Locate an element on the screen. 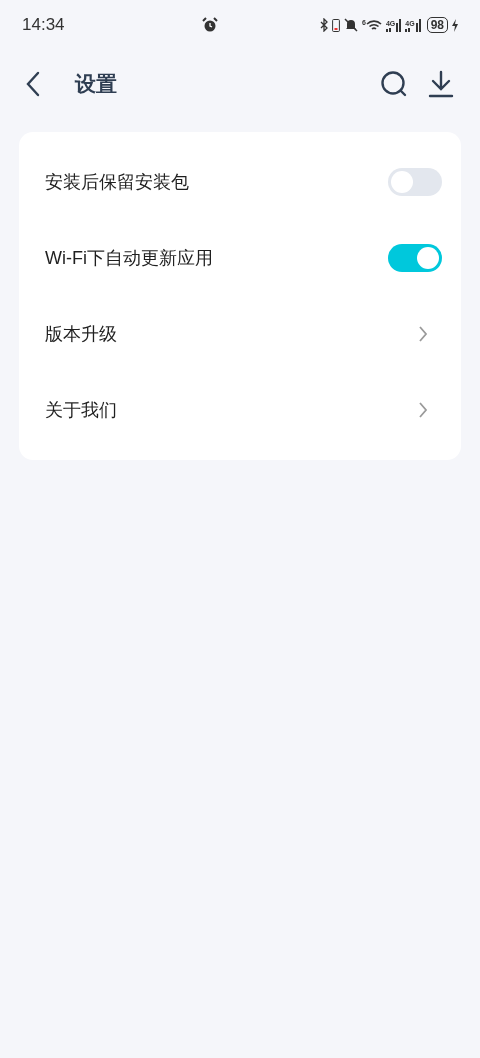  setting-label: 关于我们 is located at coordinates (81, 410).